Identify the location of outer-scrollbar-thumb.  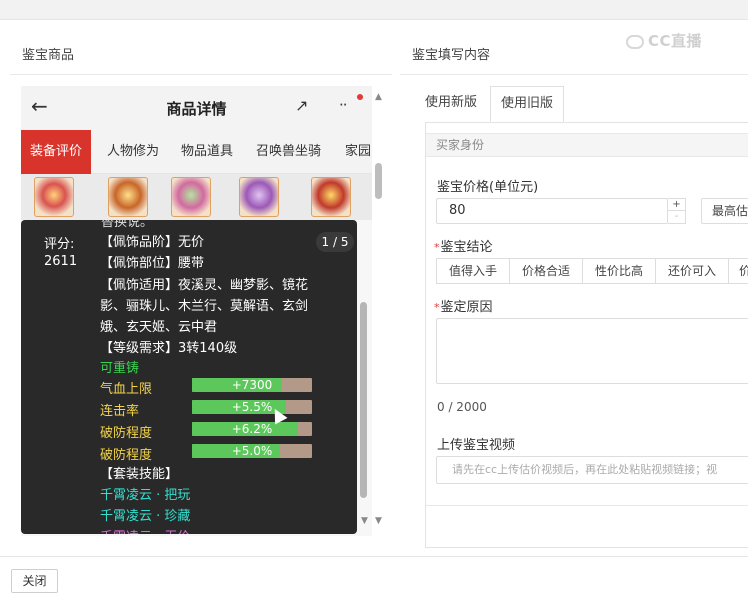
(378, 181).